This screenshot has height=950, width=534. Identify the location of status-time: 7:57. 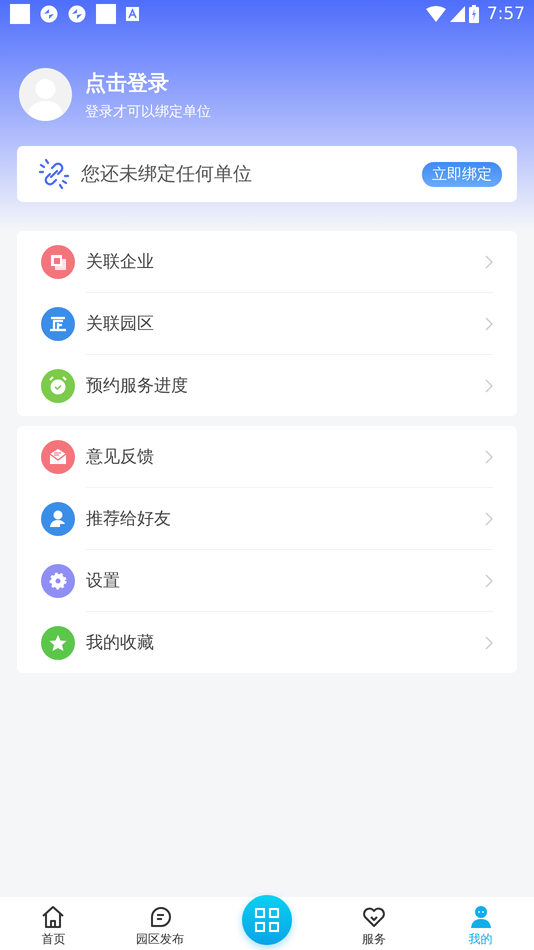
(505, 14).